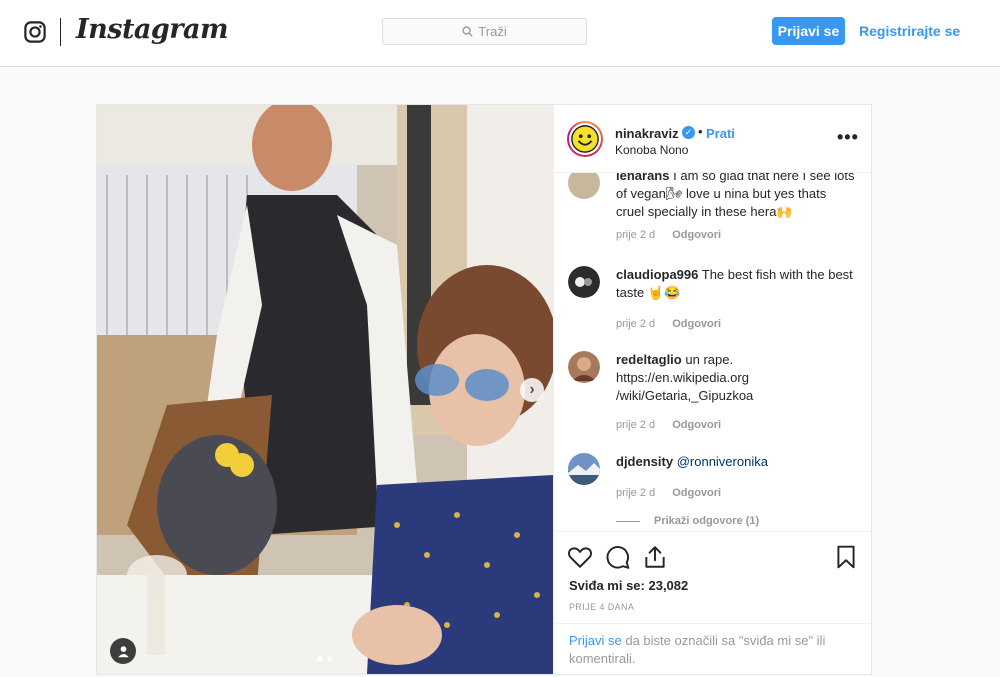  Describe the element at coordinates (492, 31) in the screenshot. I see `search-placeholder: Traži` at that location.